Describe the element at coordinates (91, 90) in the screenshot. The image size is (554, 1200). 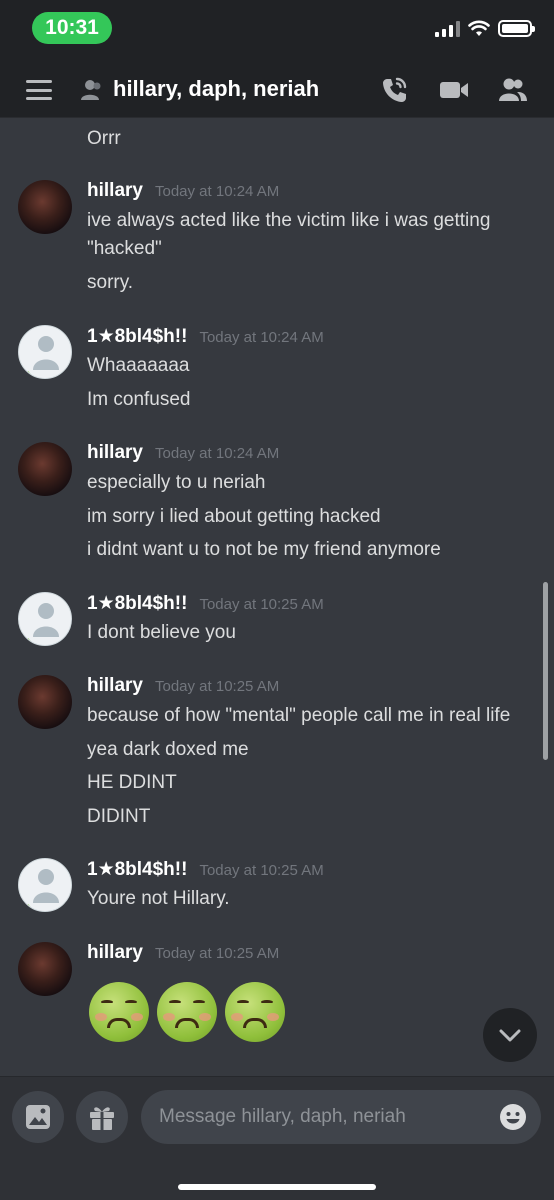
I see `group-dm-icon` at that location.